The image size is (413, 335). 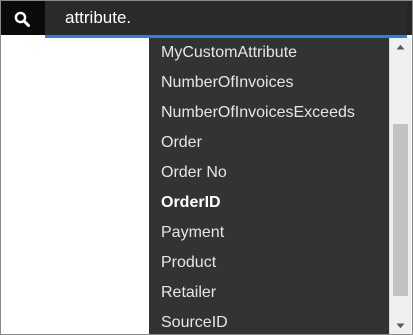 I want to click on search-button, so click(x=23, y=18).